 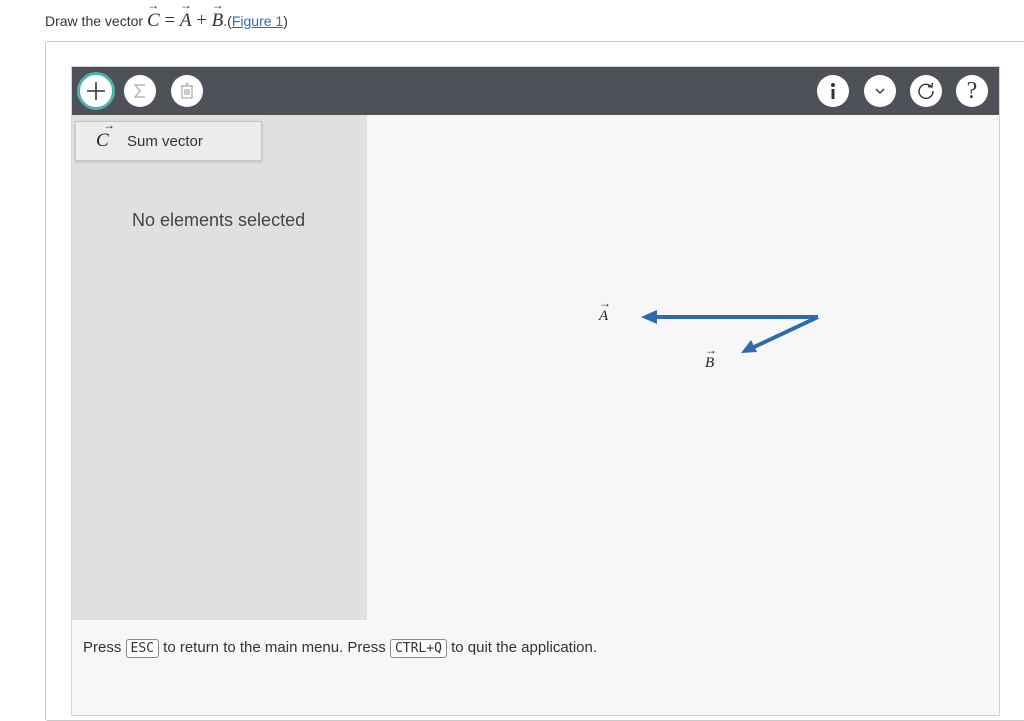 What do you see at coordinates (603, 311) in the screenshot?
I see `vector-a-label: A` at bounding box center [603, 311].